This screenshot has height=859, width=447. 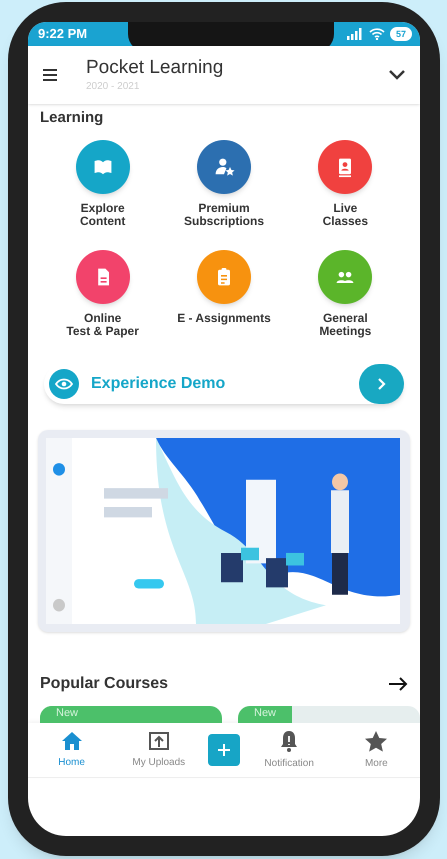 What do you see at coordinates (155, 67) in the screenshot?
I see `app-title: Pocket Learning` at bounding box center [155, 67].